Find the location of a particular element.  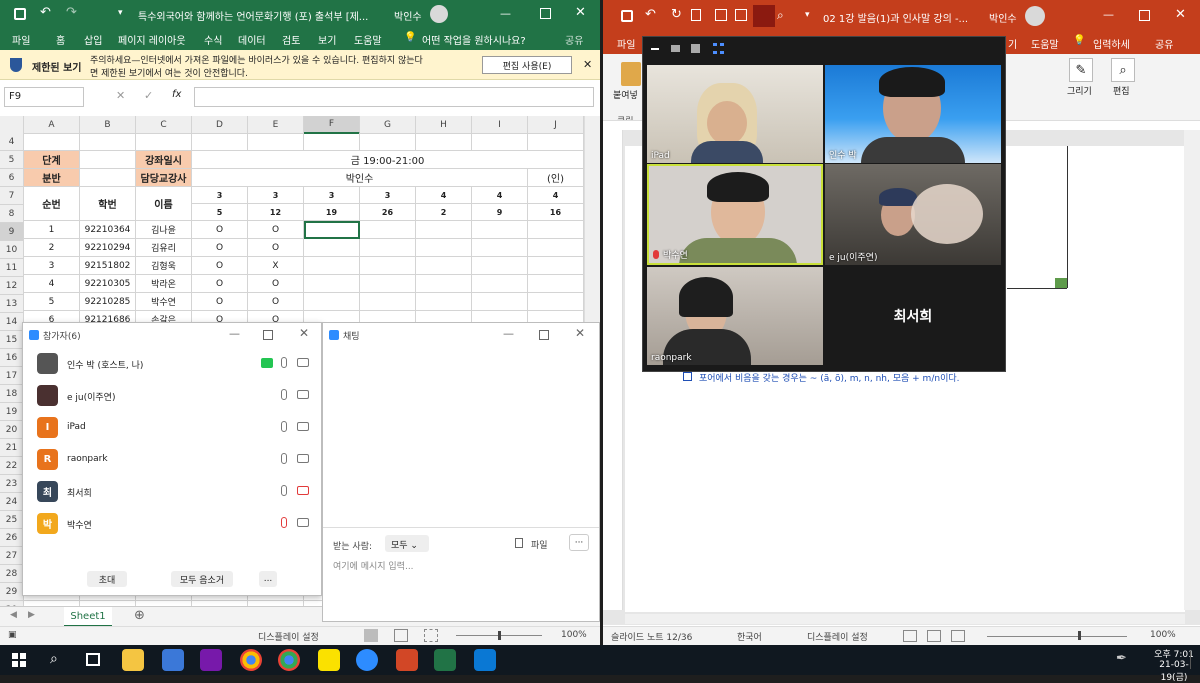

row-header: 12 is located at coordinates (12, 286).